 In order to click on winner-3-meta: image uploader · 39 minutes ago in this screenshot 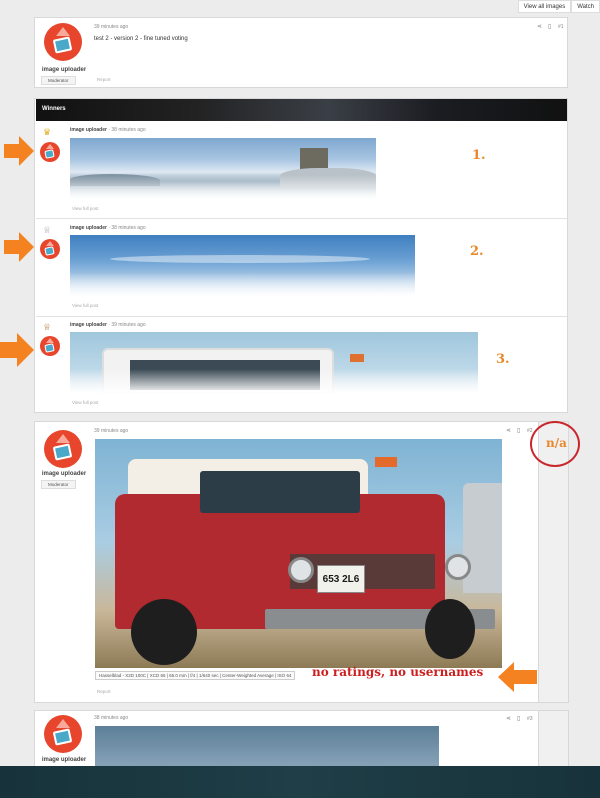, I will do `click(108, 325)`.